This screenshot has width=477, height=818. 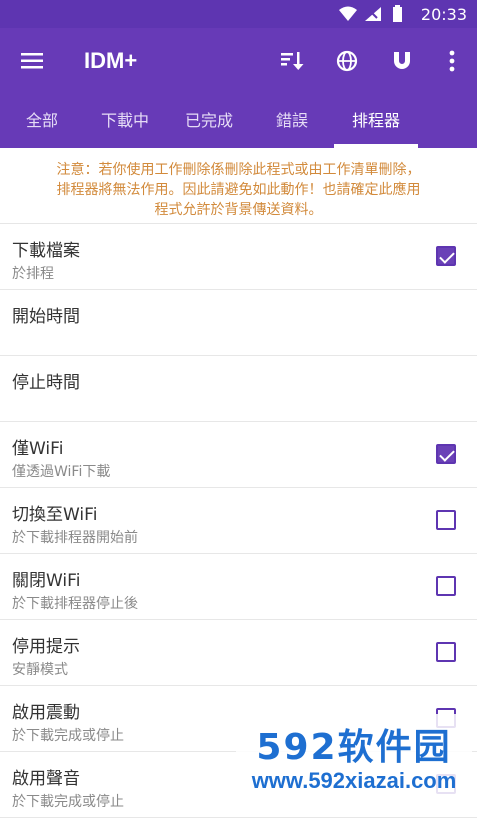 I want to click on battery-icon, so click(x=397, y=14).